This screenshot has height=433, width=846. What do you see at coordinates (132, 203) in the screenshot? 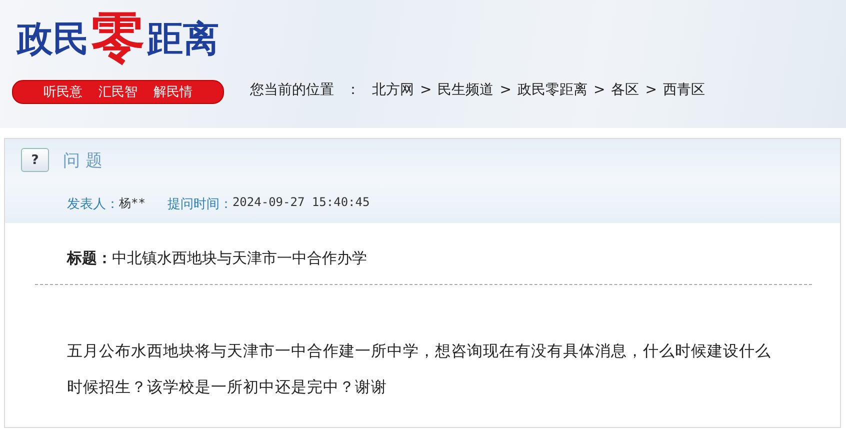
I see `author-name: 杨**` at bounding box center [132, 203].